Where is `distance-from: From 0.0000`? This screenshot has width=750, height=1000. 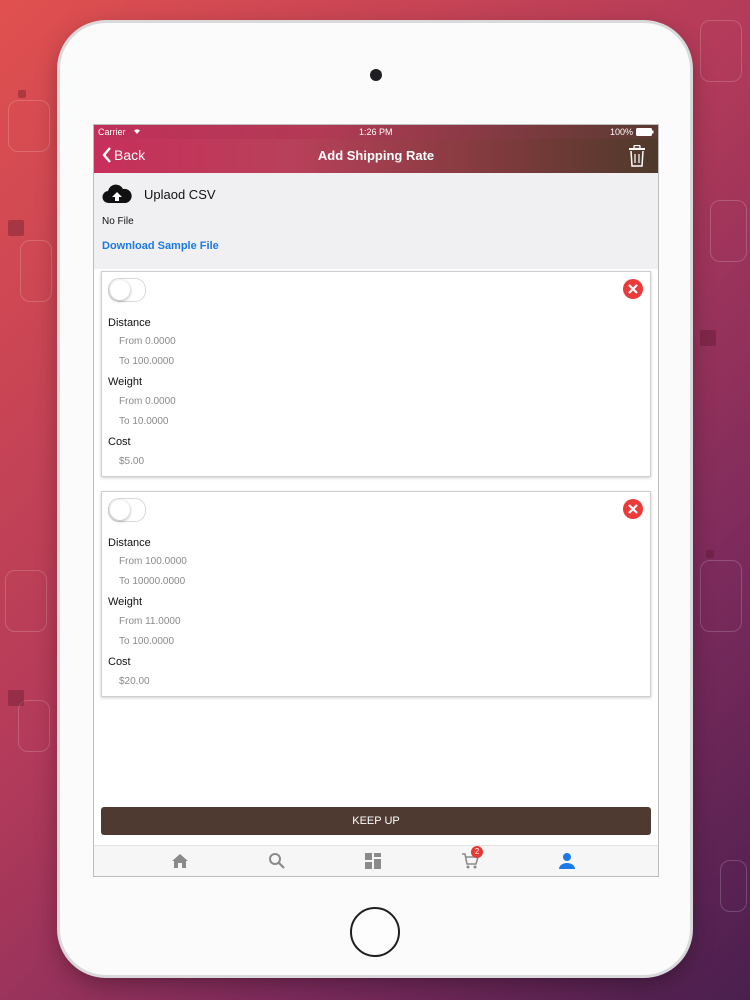
distance-from: From 0.0000 is located at coordinates (147, 341).